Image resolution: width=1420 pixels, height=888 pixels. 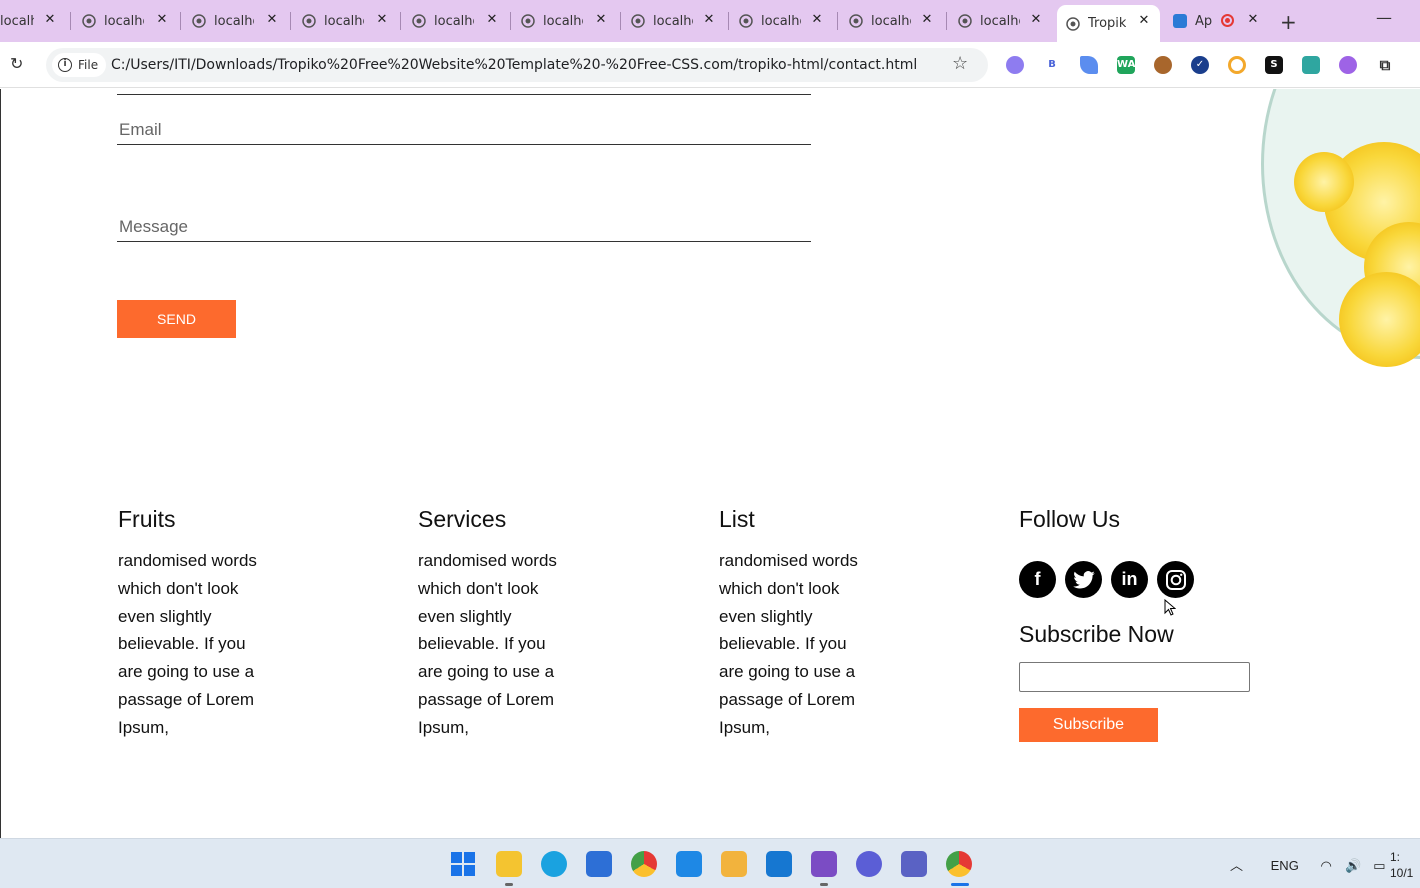 I want to click on footer-column-title: Services, so click(x=462, y=519).